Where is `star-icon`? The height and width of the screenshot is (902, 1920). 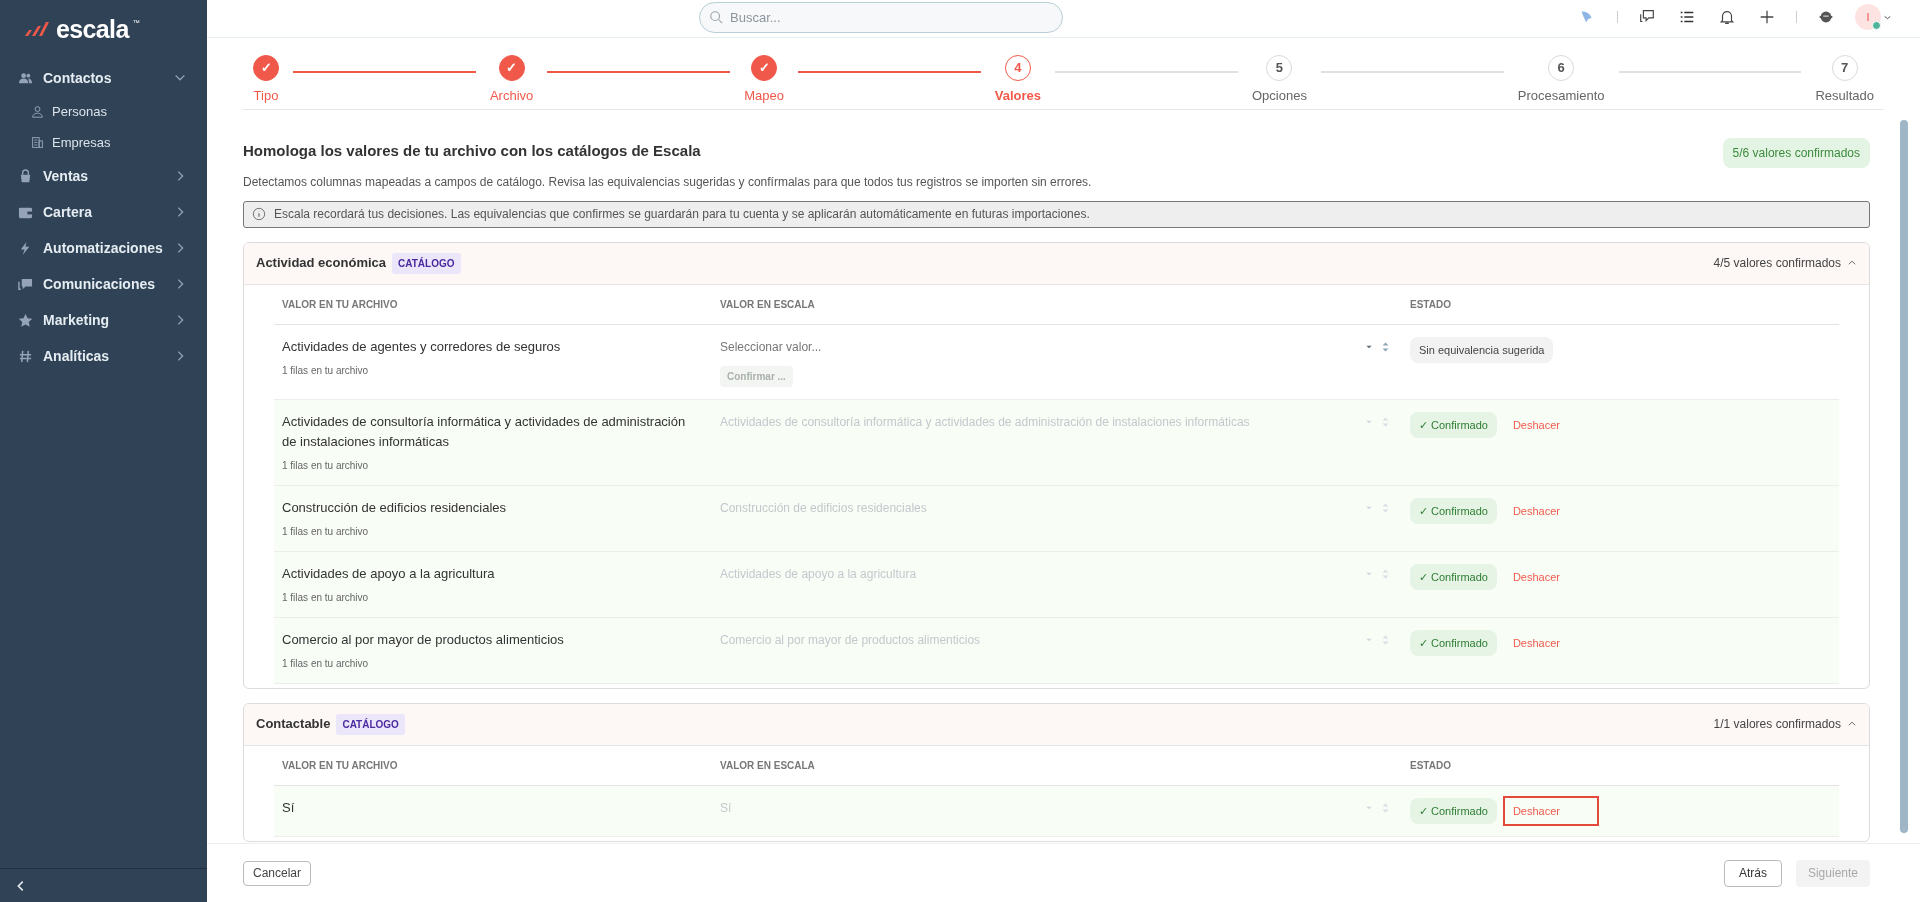
star-icon is located at coordinates (25, 320).